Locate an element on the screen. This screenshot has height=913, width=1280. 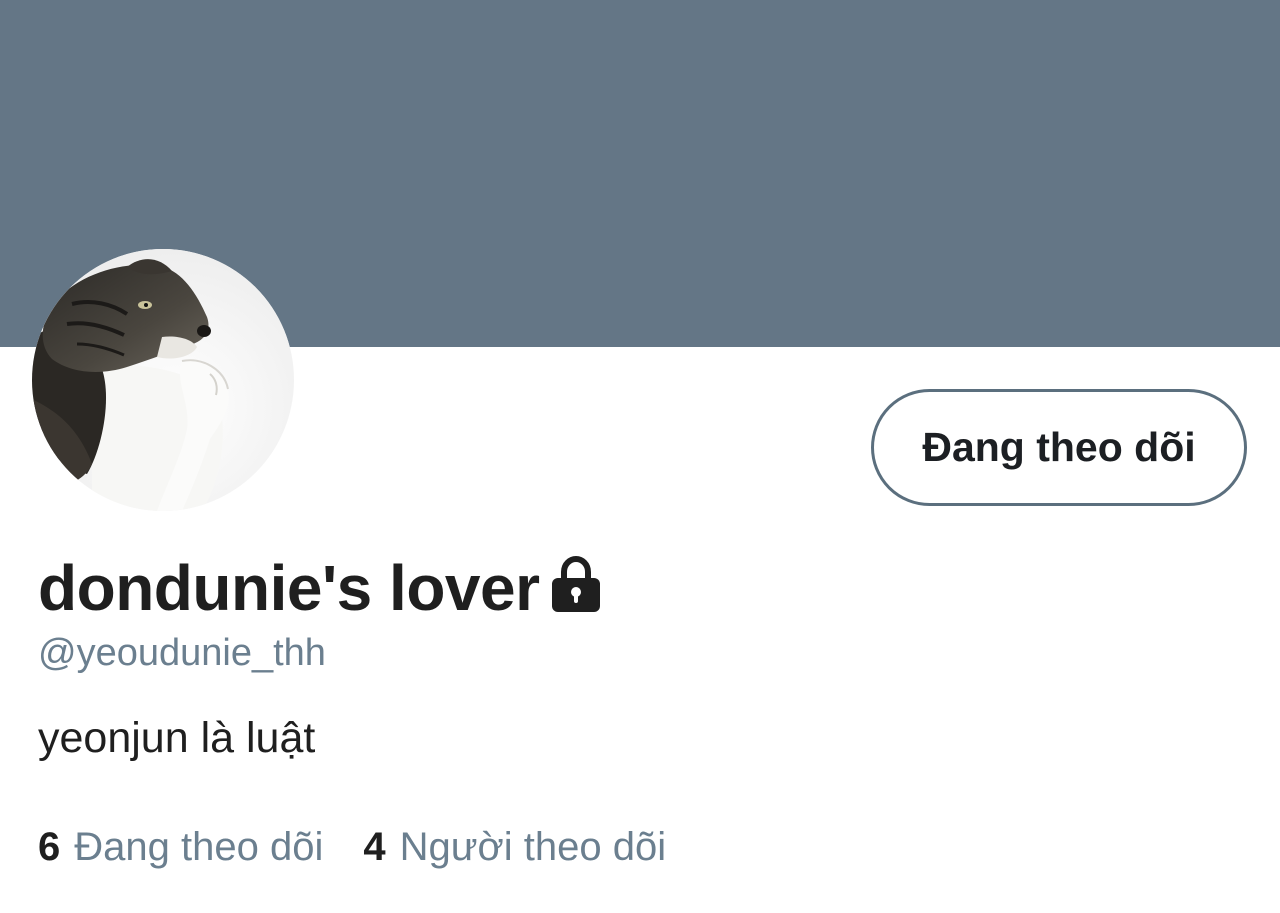
cat-photo-icon is located at coordinates (163, 380).